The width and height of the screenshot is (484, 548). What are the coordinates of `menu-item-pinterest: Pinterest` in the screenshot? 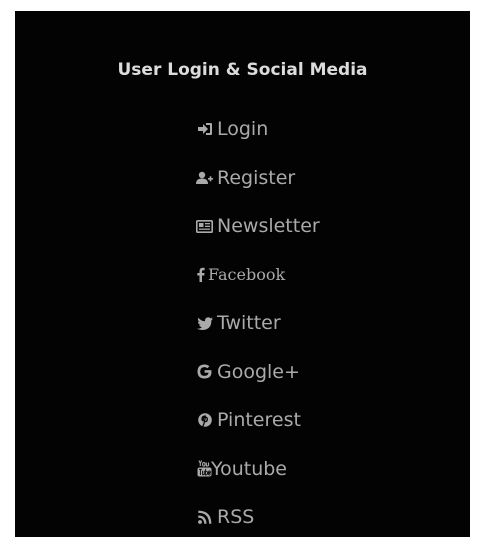 It's located at (258, 420).